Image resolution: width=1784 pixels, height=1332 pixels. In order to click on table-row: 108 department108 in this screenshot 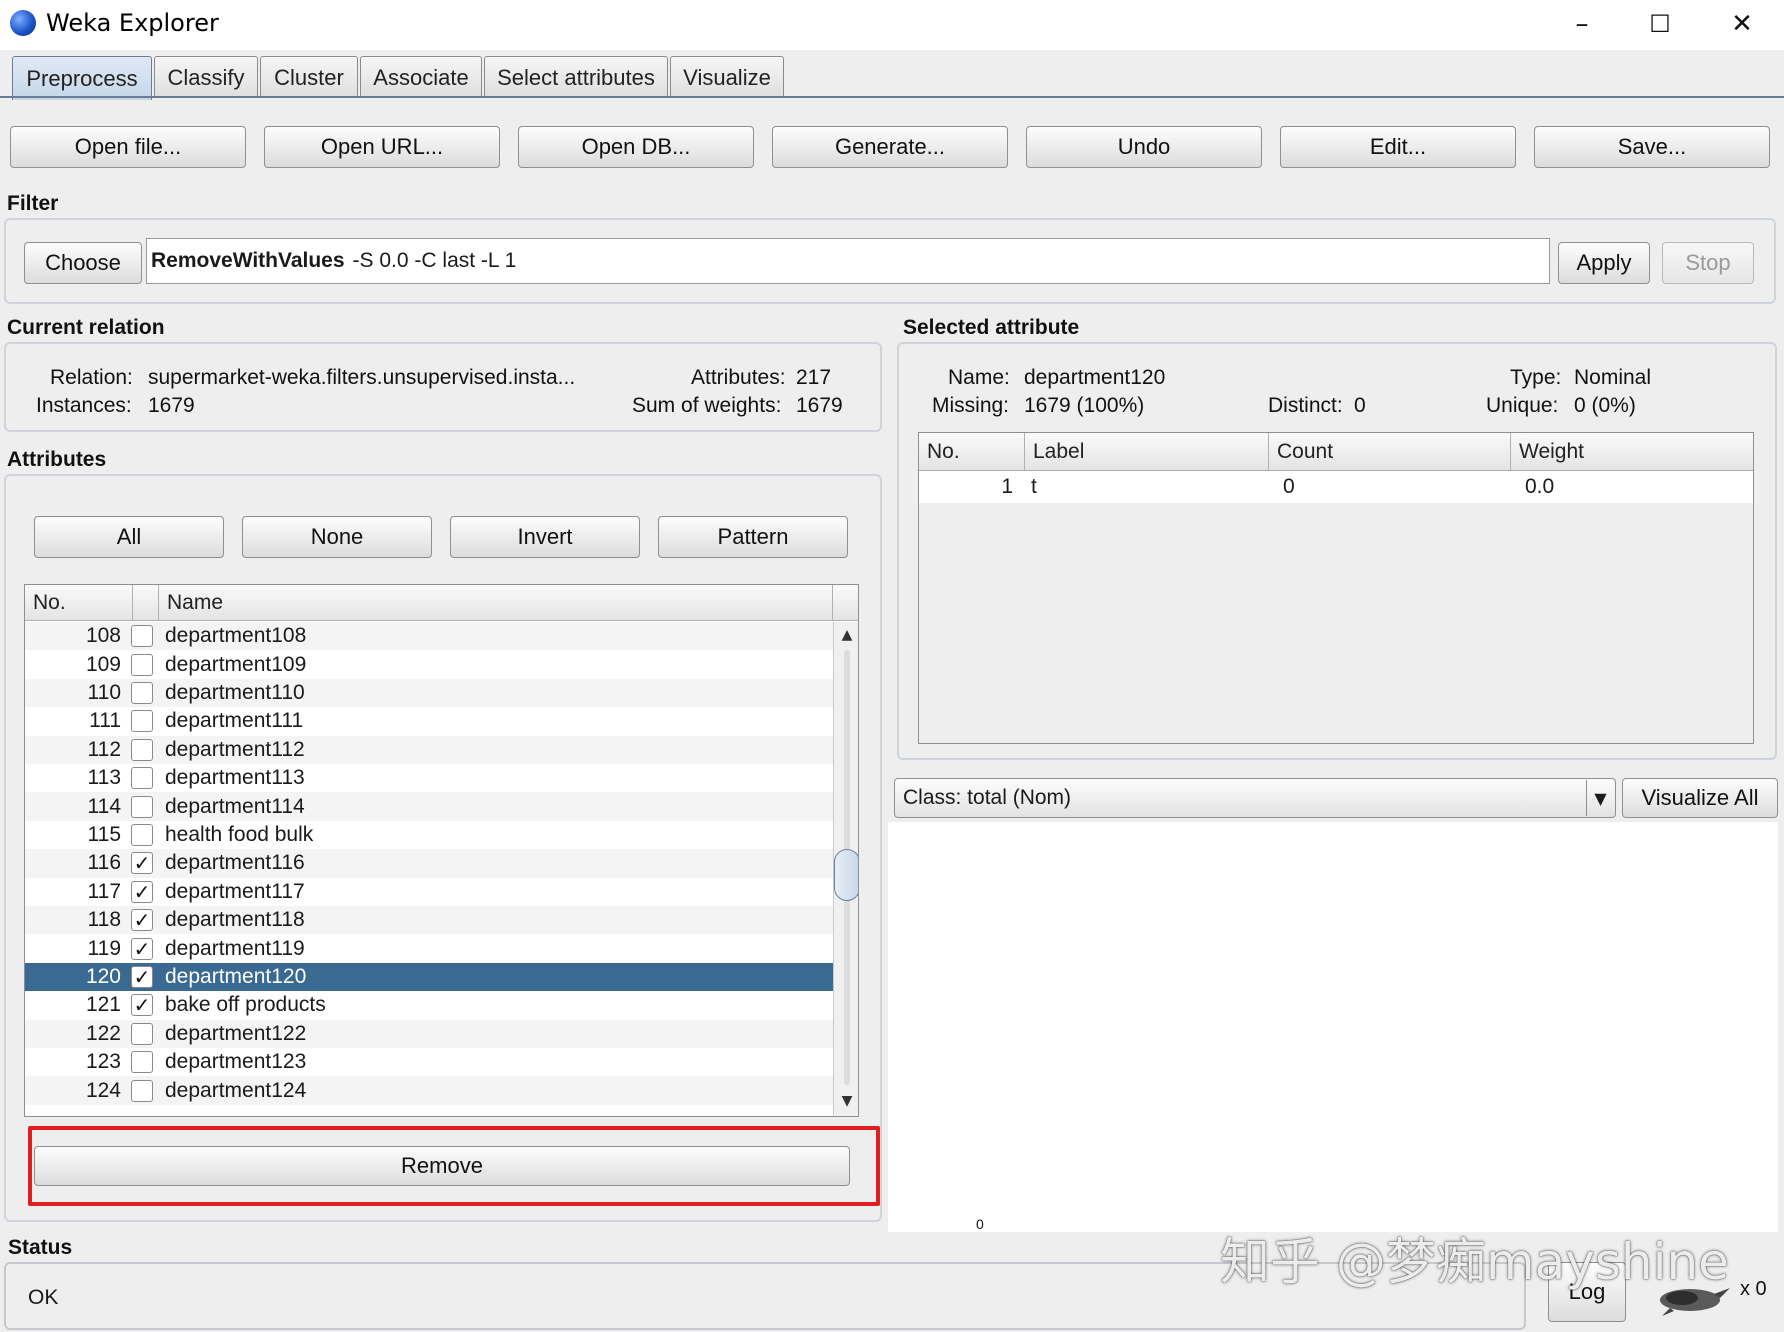, I will do `click(429, 636)`.